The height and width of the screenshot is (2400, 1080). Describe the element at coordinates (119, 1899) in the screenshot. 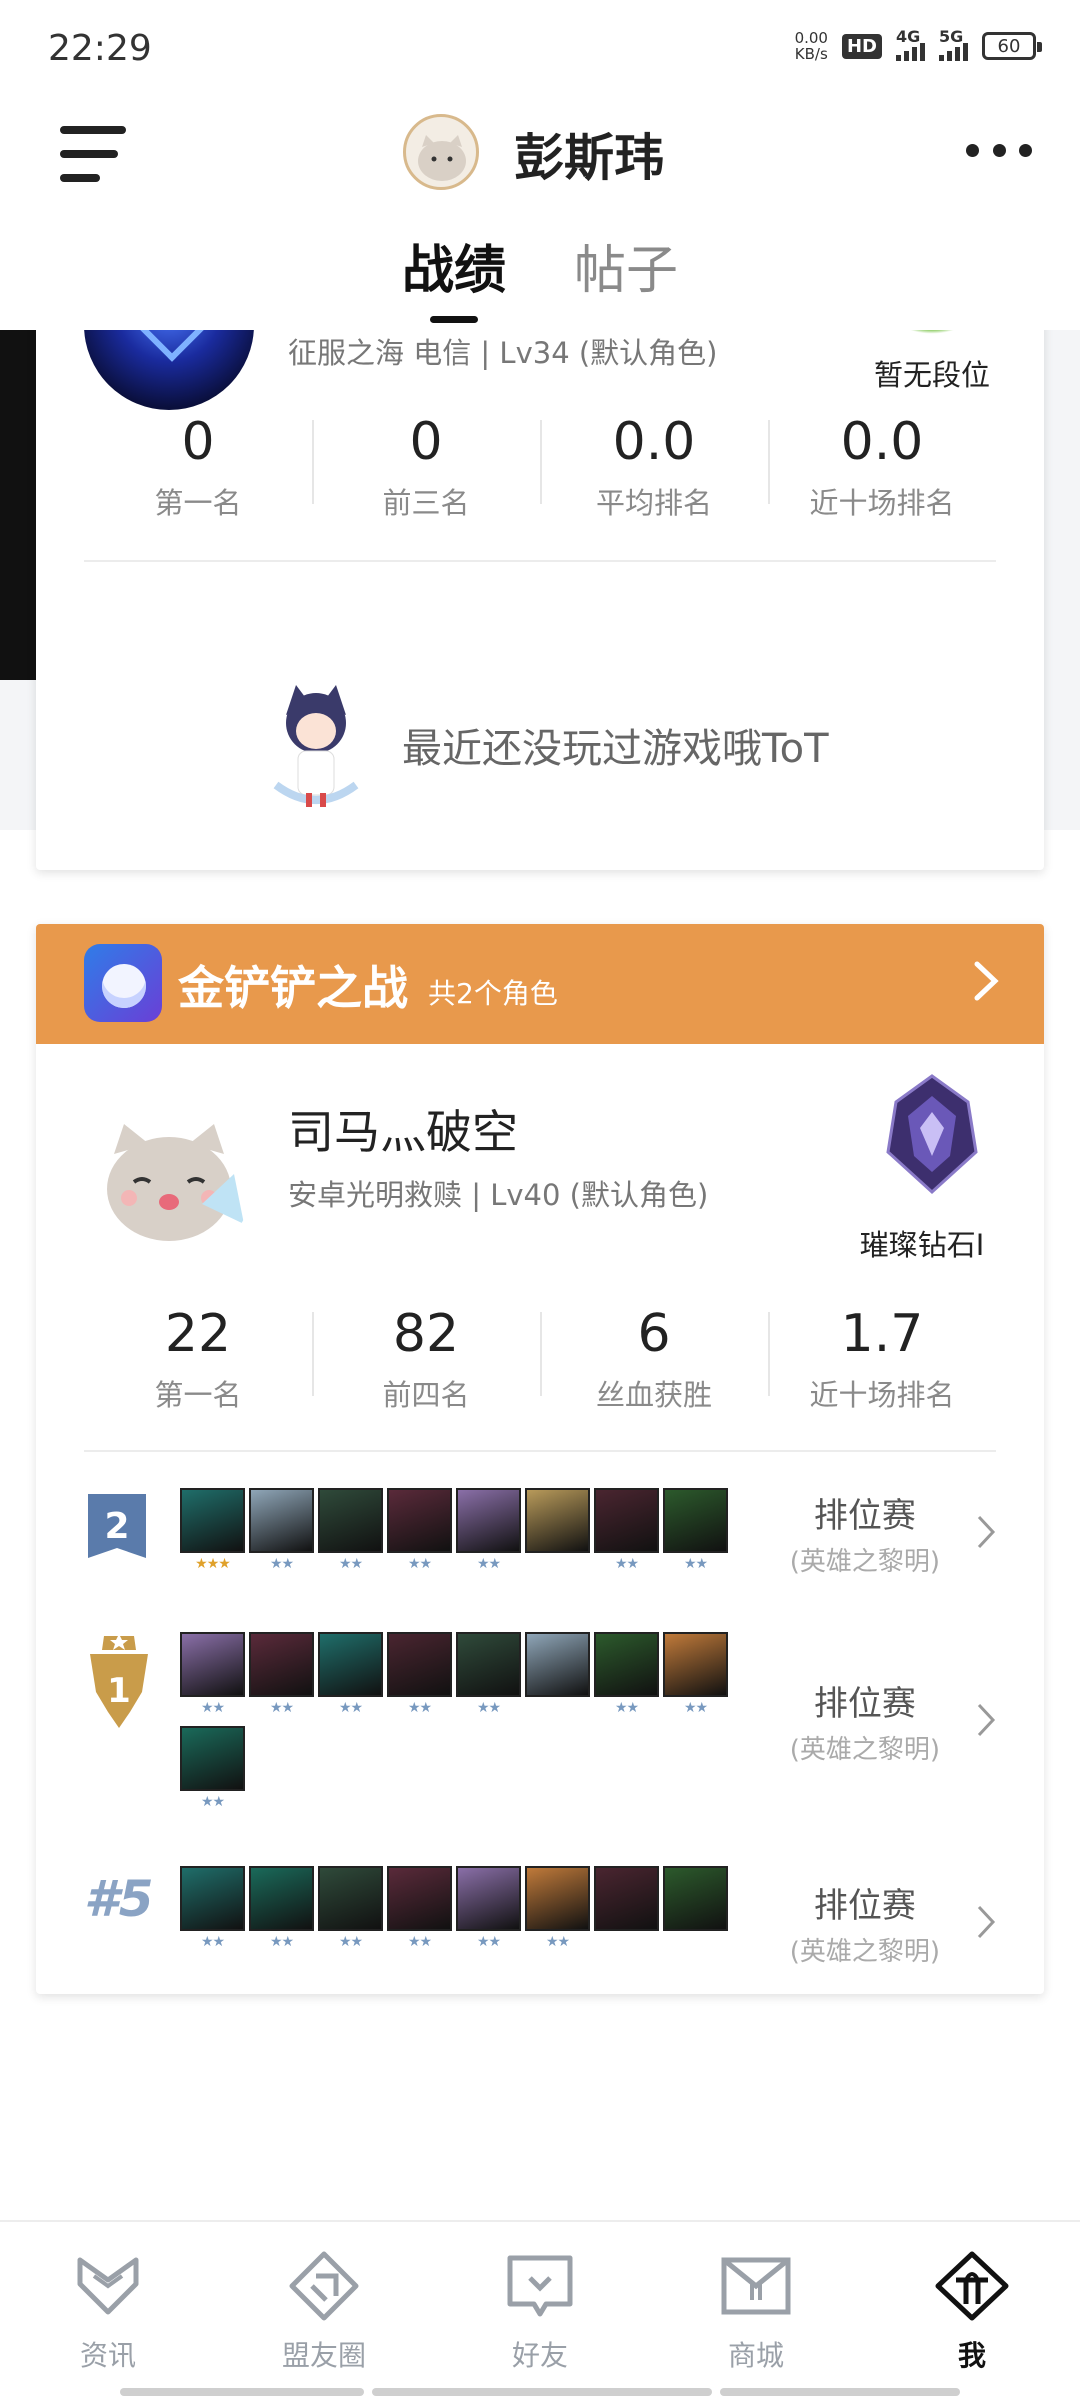

I see `placement-number: #5` at that location.